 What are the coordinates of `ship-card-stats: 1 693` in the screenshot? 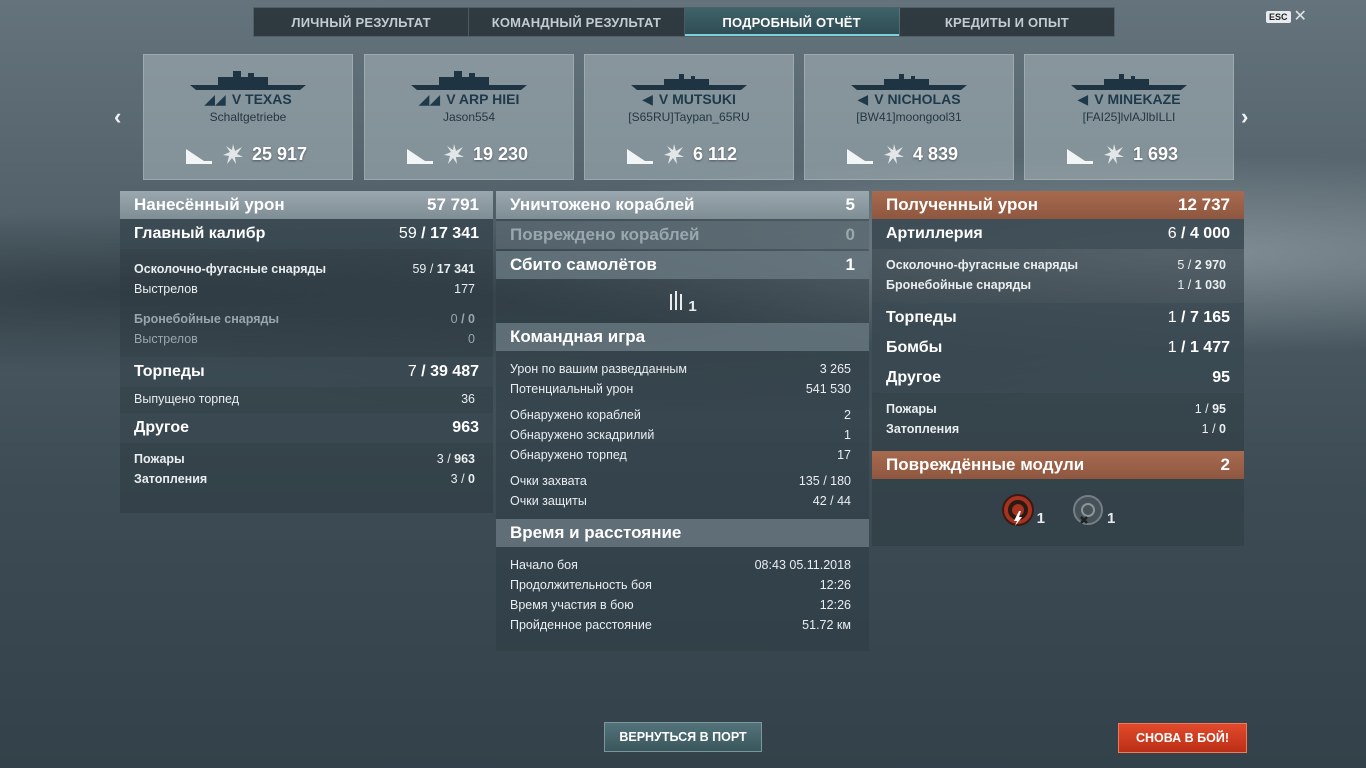 It's located at (1121, 154).